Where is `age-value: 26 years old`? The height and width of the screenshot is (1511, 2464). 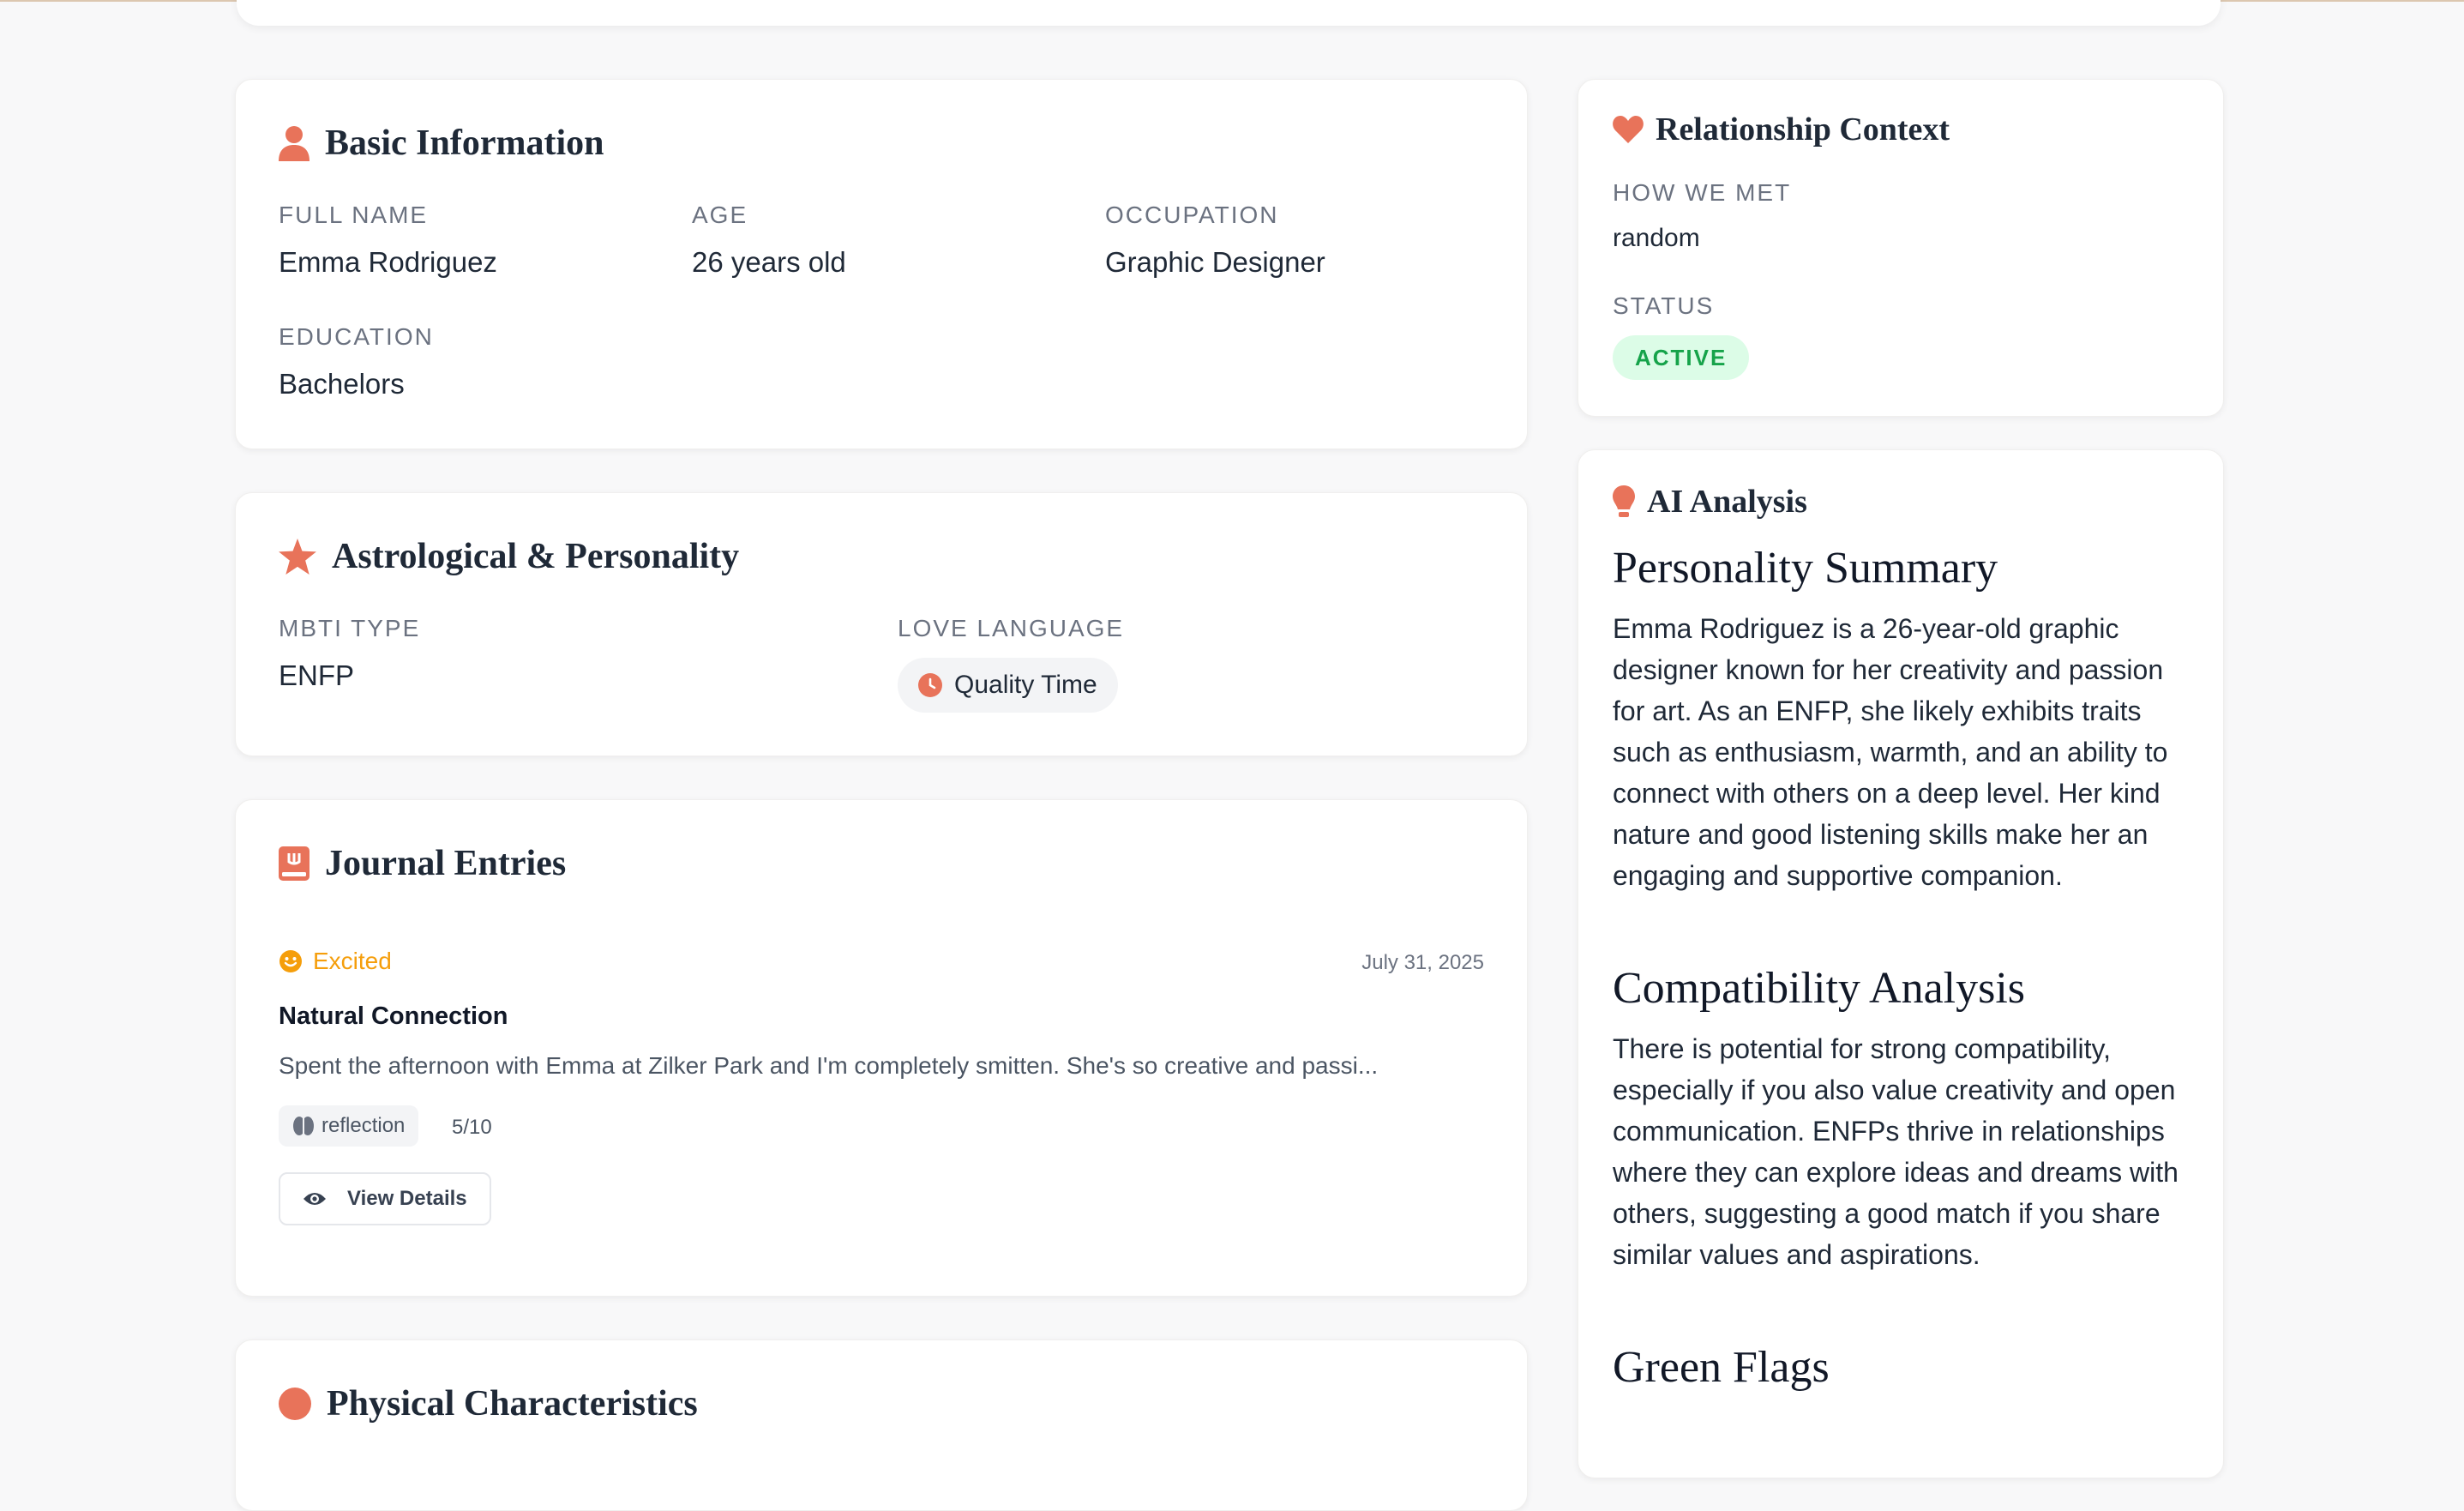 age-value: 26 years old is located at coordinates (769, 262).